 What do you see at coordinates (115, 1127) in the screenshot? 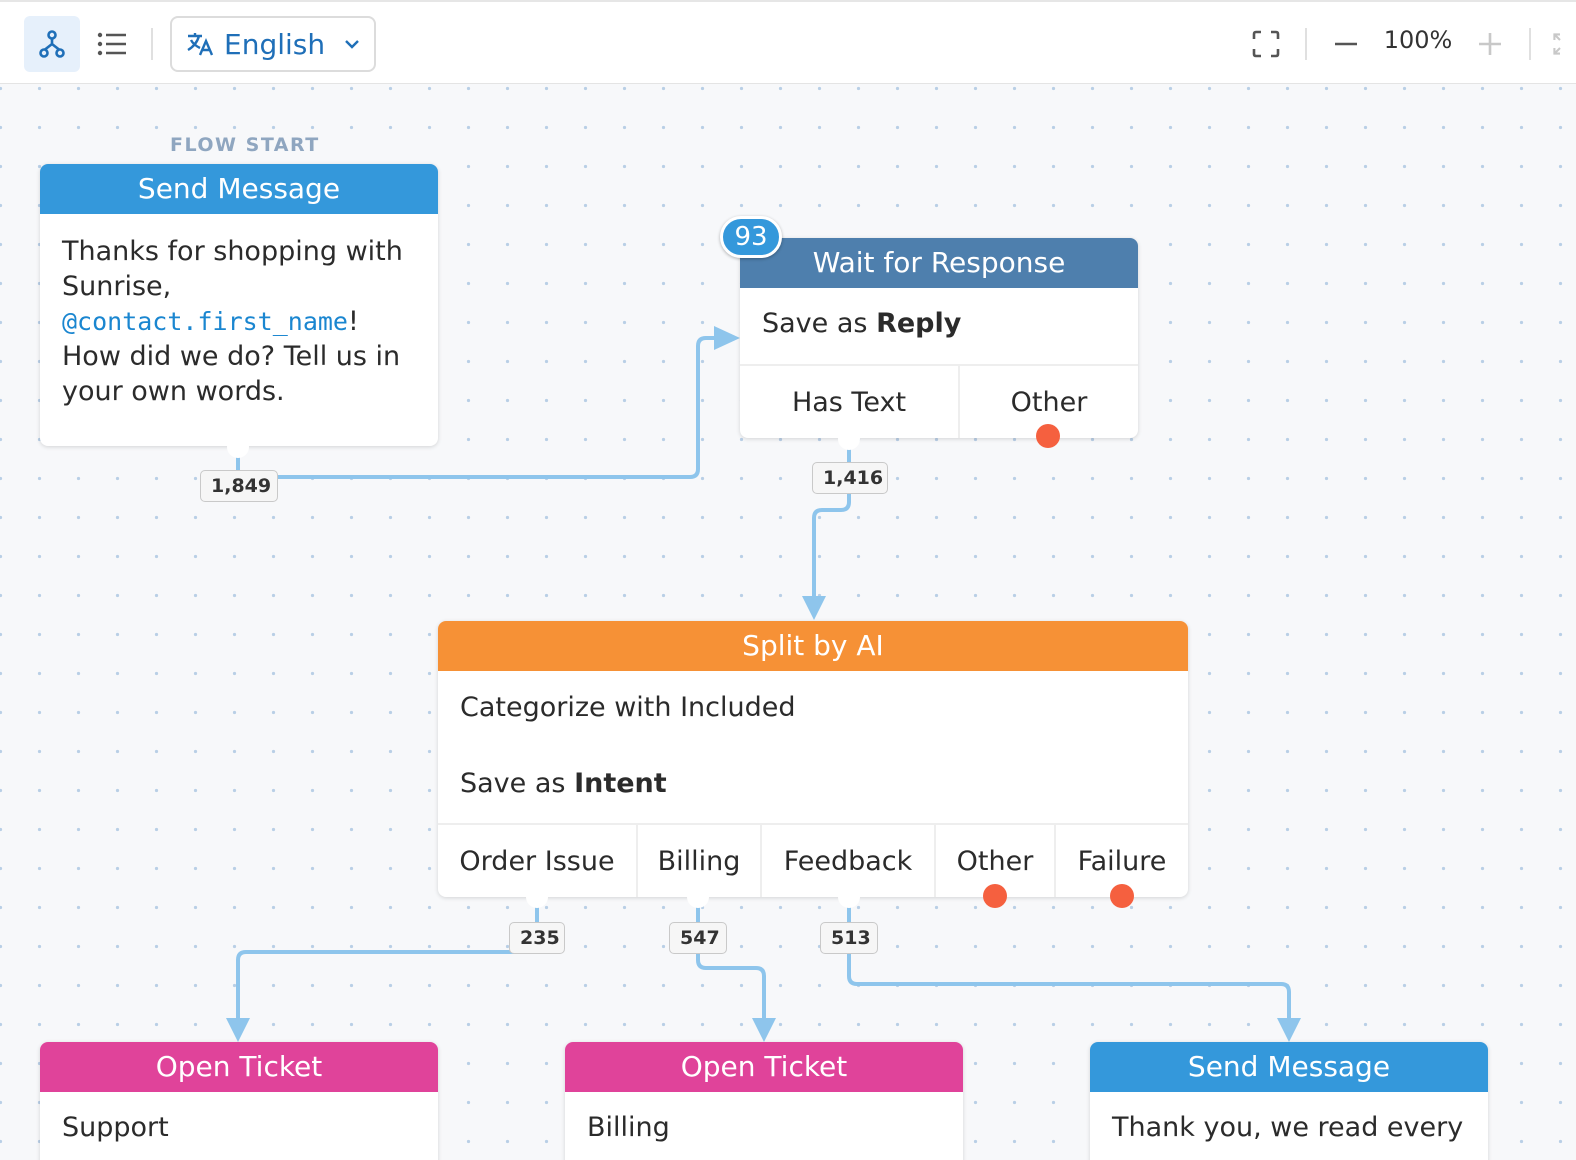
I see `ticket-topic: Support` at bounding box center [115, 1127].